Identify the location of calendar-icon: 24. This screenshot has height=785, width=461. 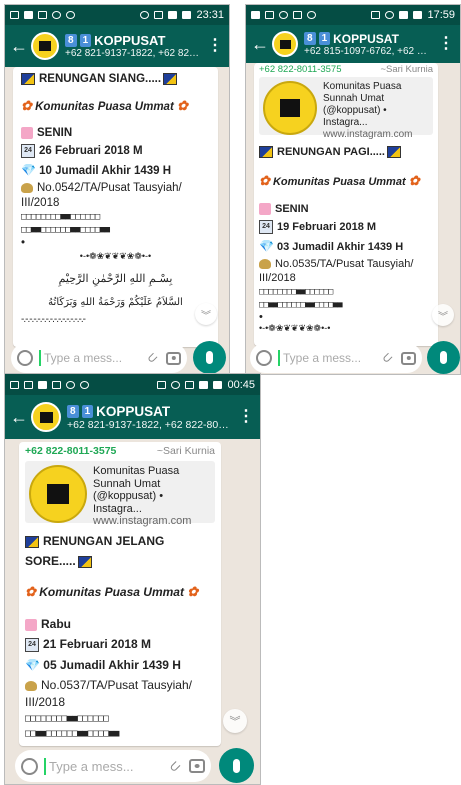
(266, 227).